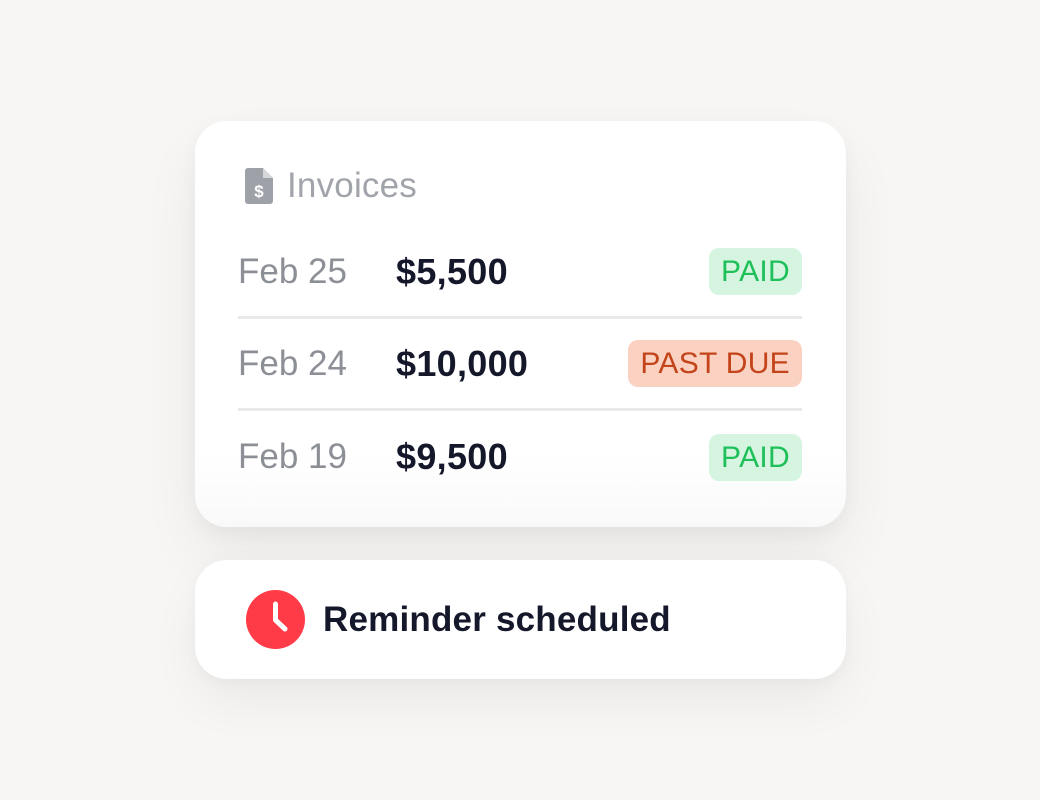 The image size is (1040, 800). I want to click on invoice-date: Feb 25, so click(292, 271).